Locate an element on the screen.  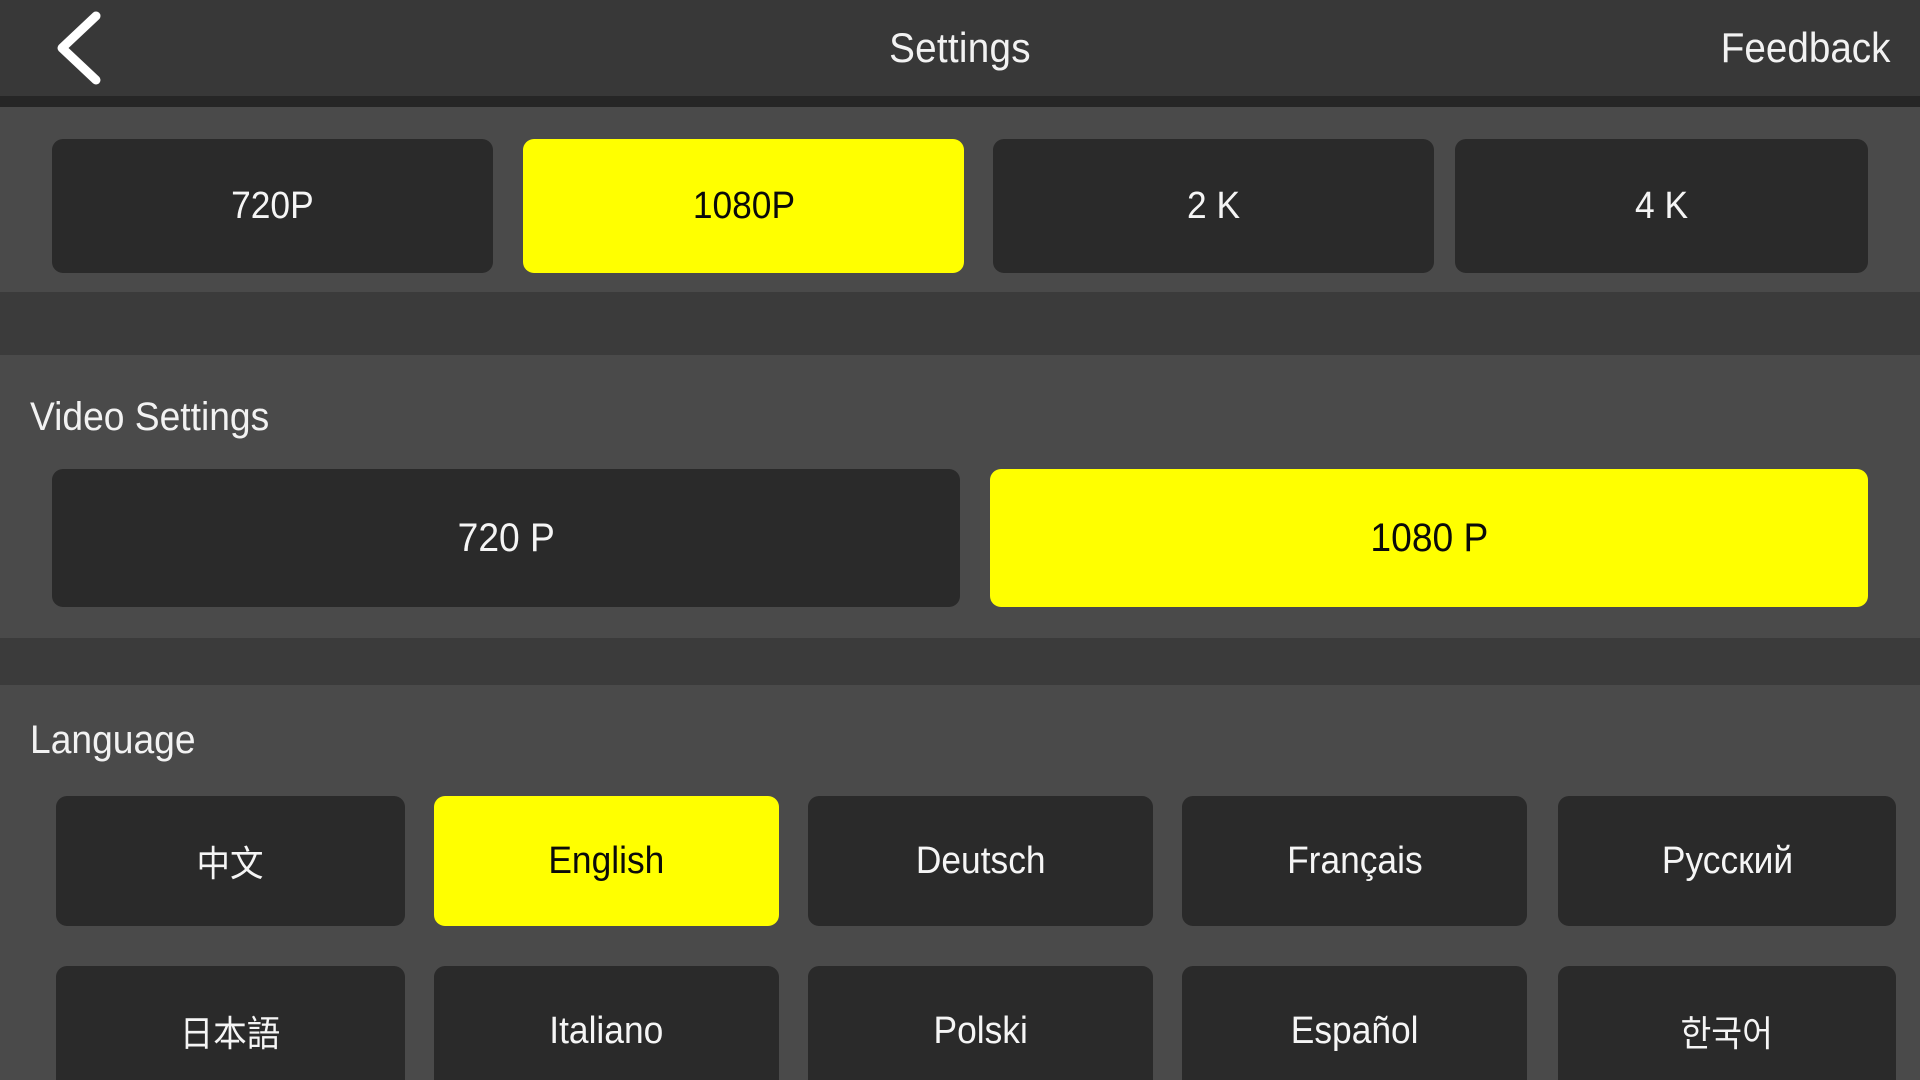
language-option-francais: Français is located at coordinates (1354, 861).